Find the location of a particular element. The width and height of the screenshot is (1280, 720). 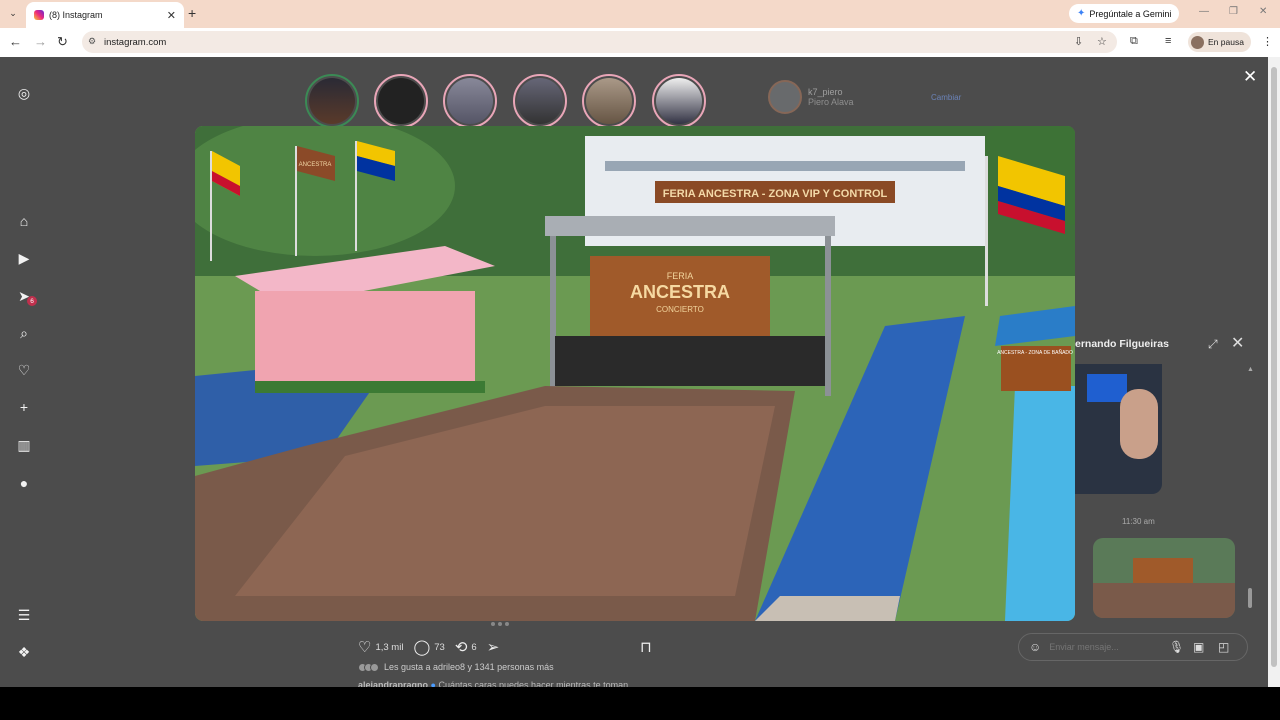

chat-contact-name: ernando Filgueiras is located at coordinates (1122, 344).